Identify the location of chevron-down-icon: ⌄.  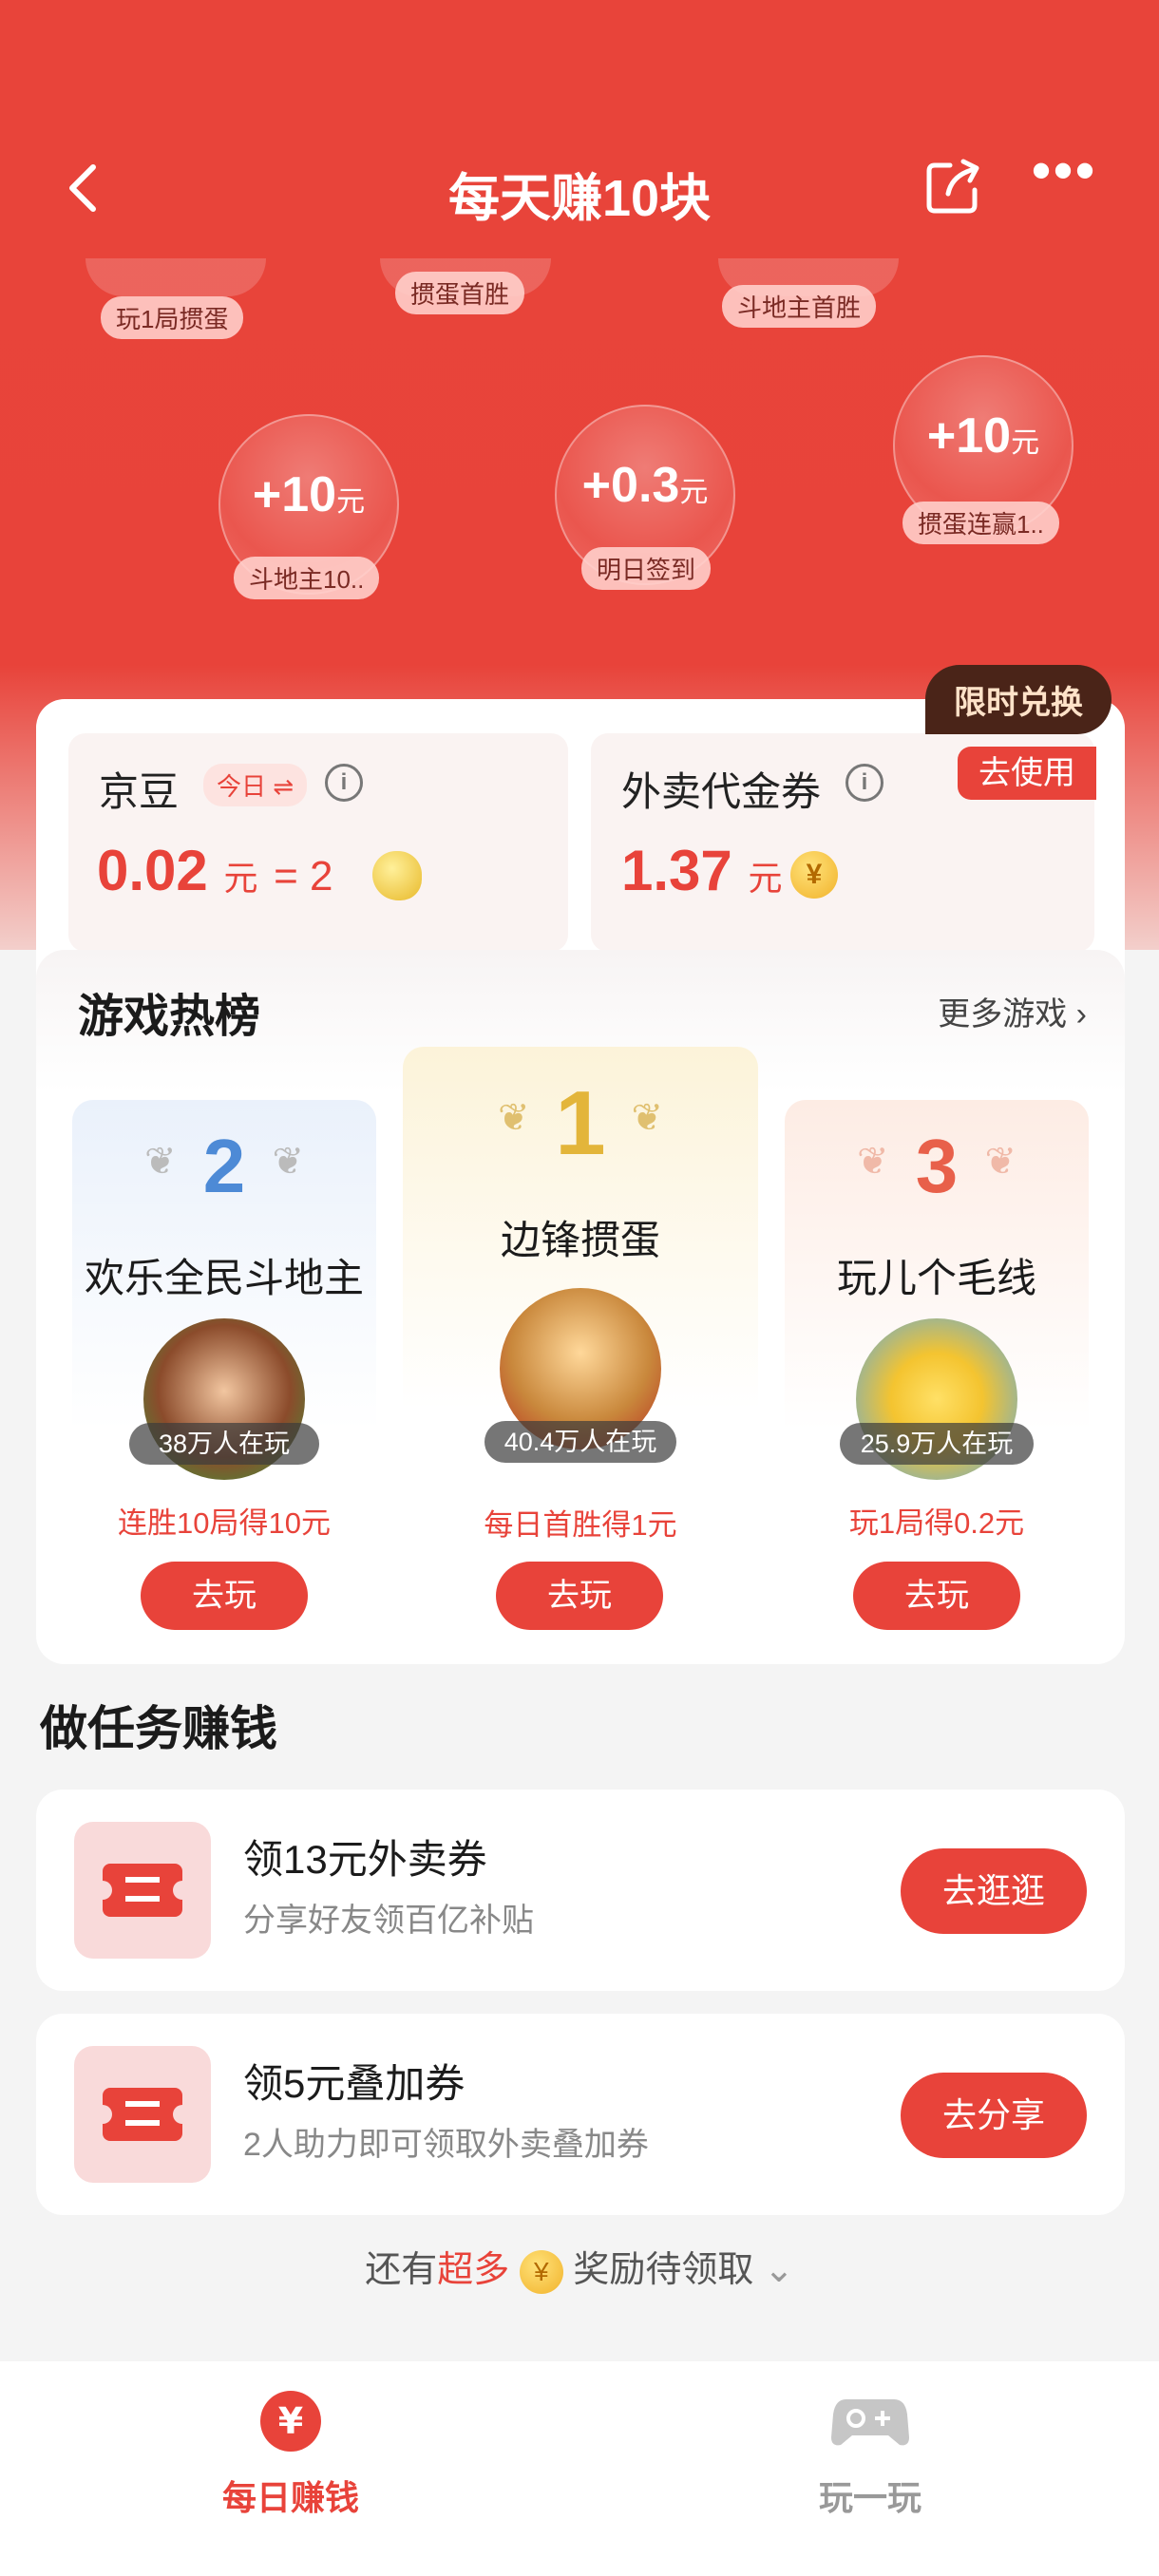
(778, 2270).